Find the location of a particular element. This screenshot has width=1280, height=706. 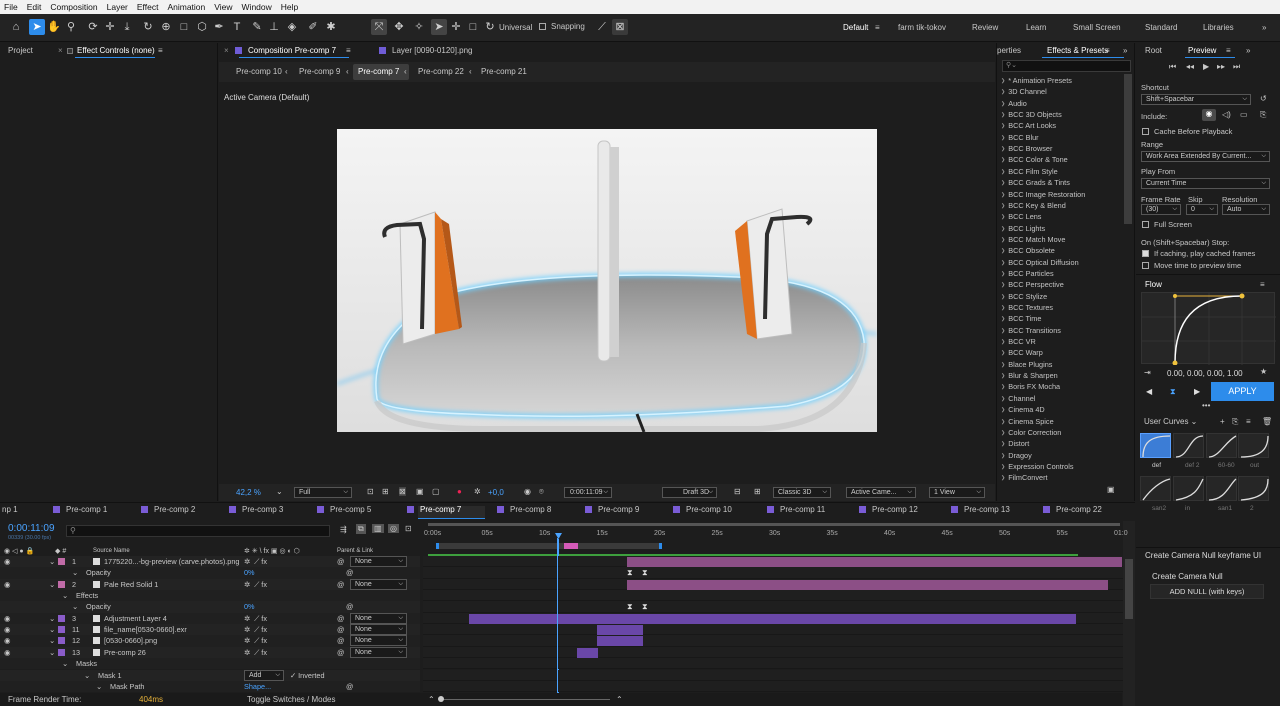

layer-row: ◉ ⌄ 13 Pre-comp 26 ✲ ⟋ fx @ None is located at coordinates (210, 652).